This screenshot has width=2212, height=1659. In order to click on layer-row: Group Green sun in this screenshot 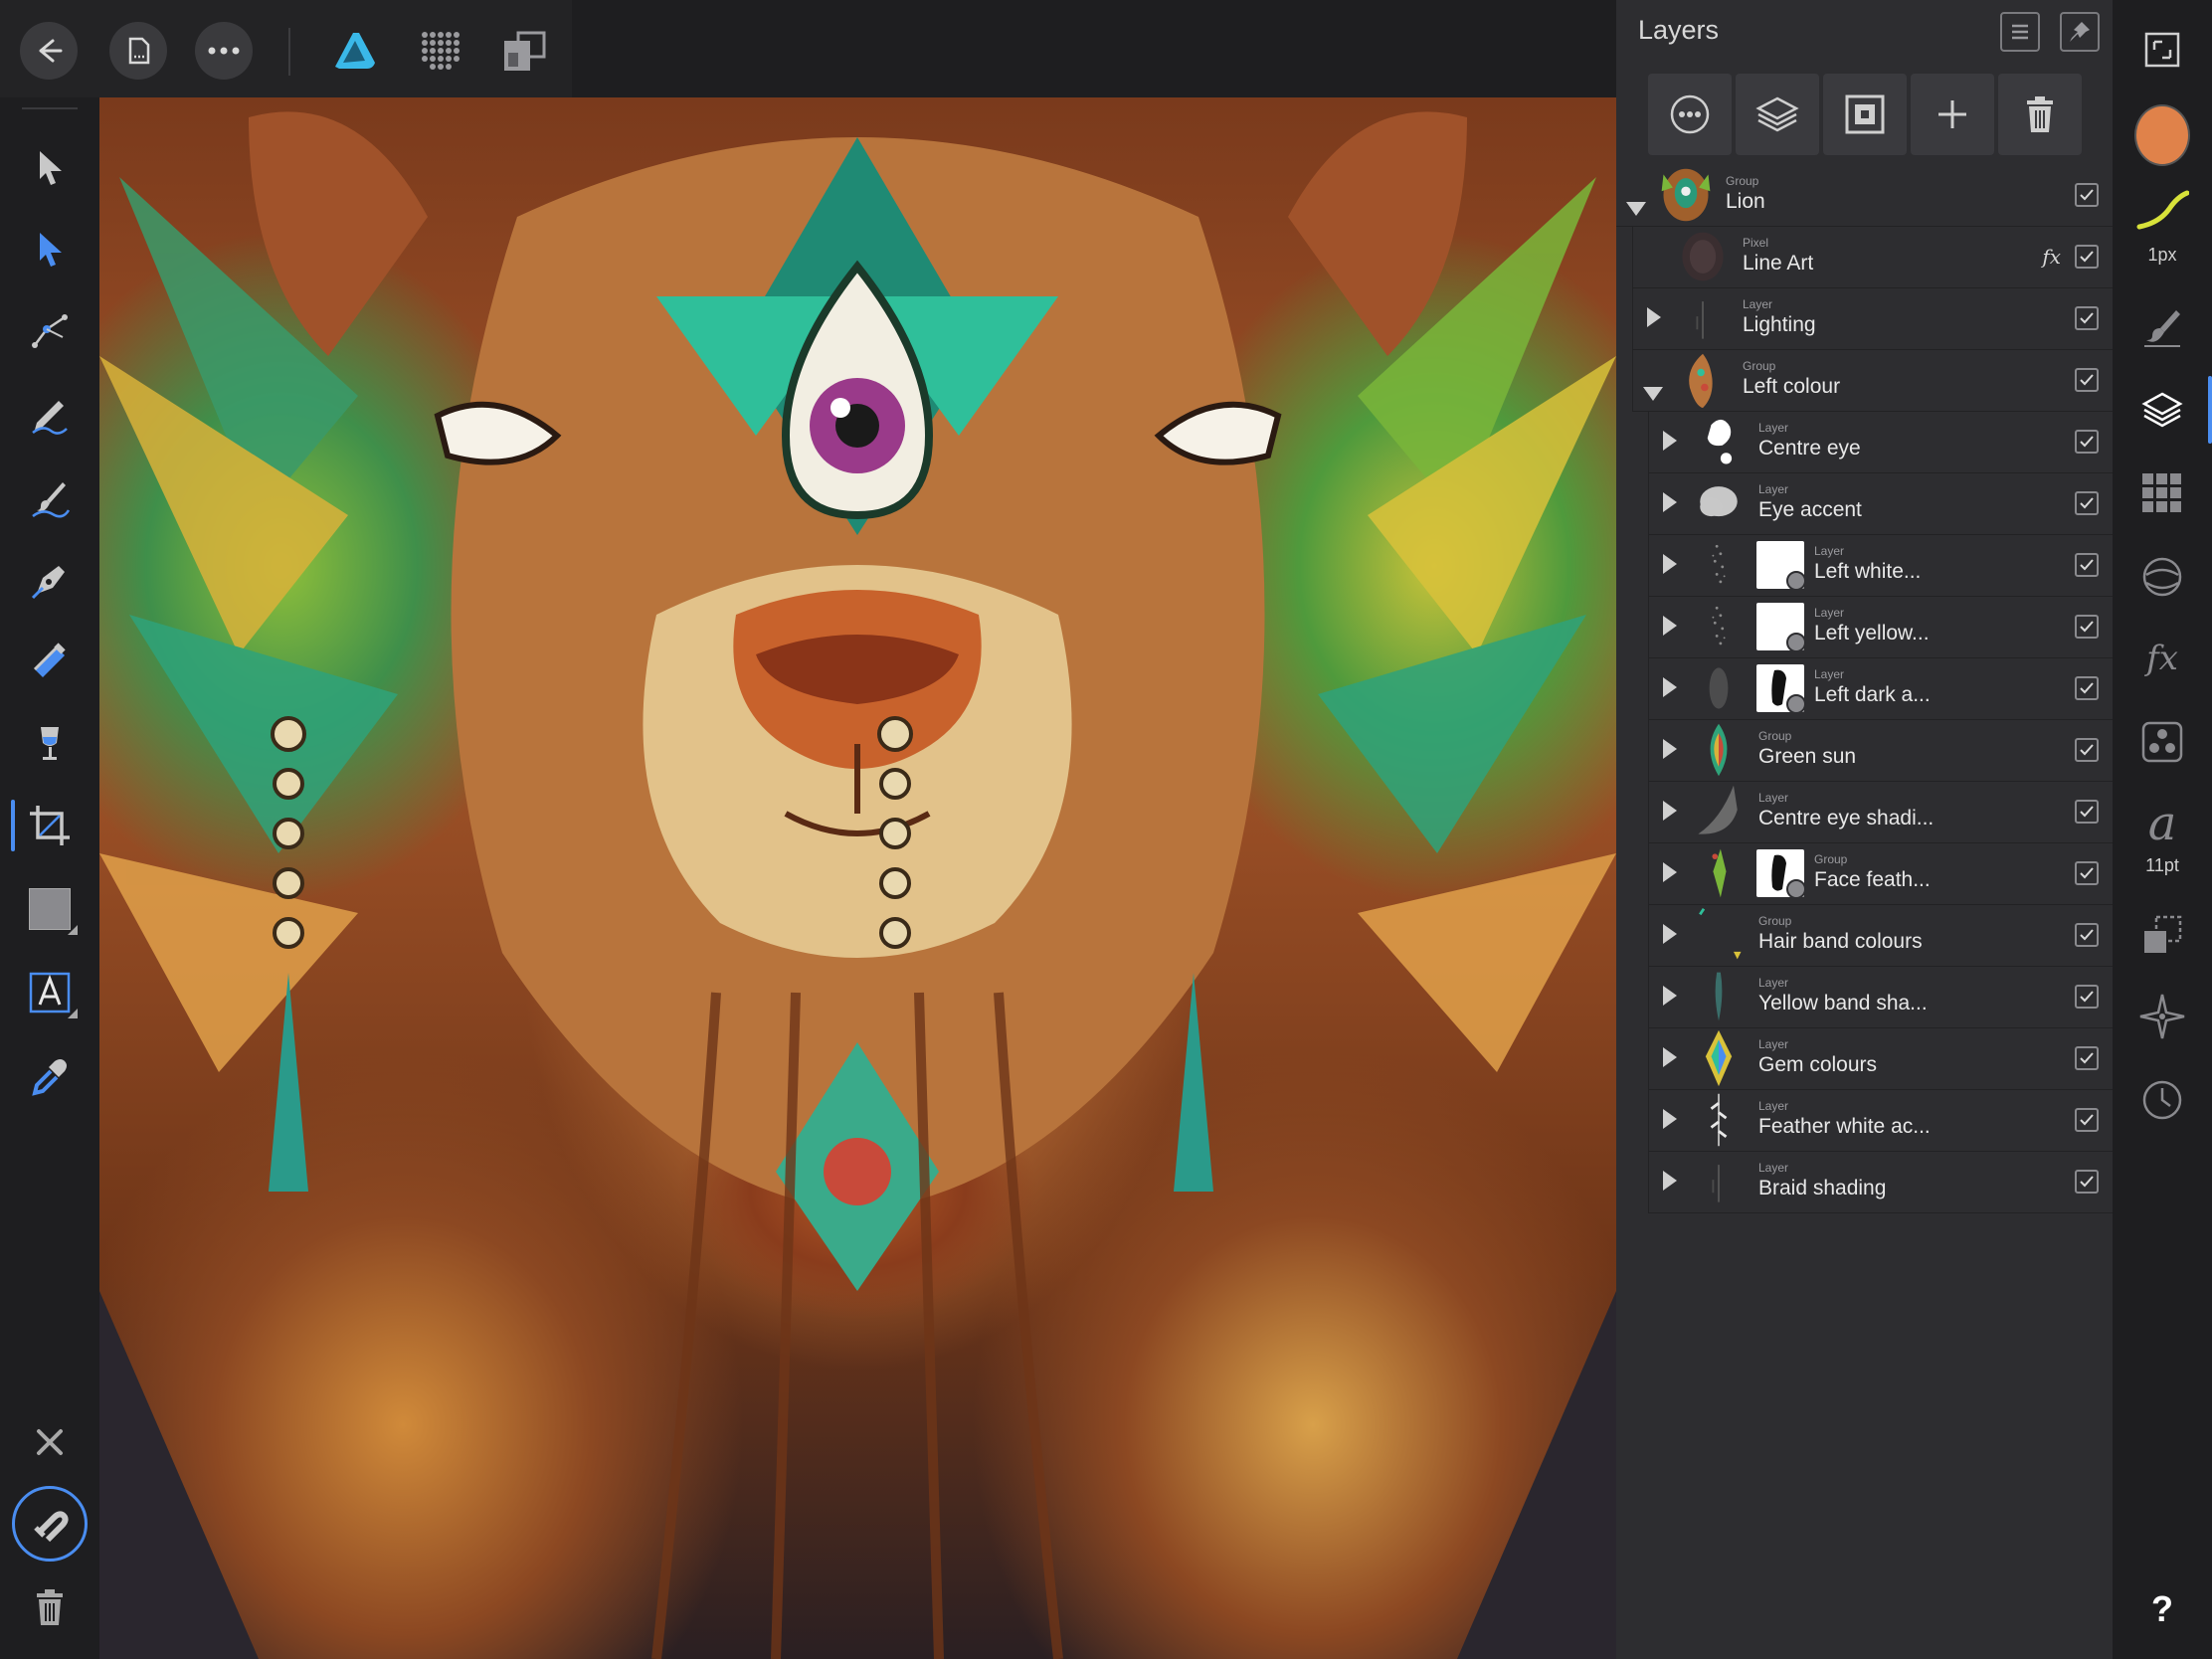, I will do `click(1880, 751)`.